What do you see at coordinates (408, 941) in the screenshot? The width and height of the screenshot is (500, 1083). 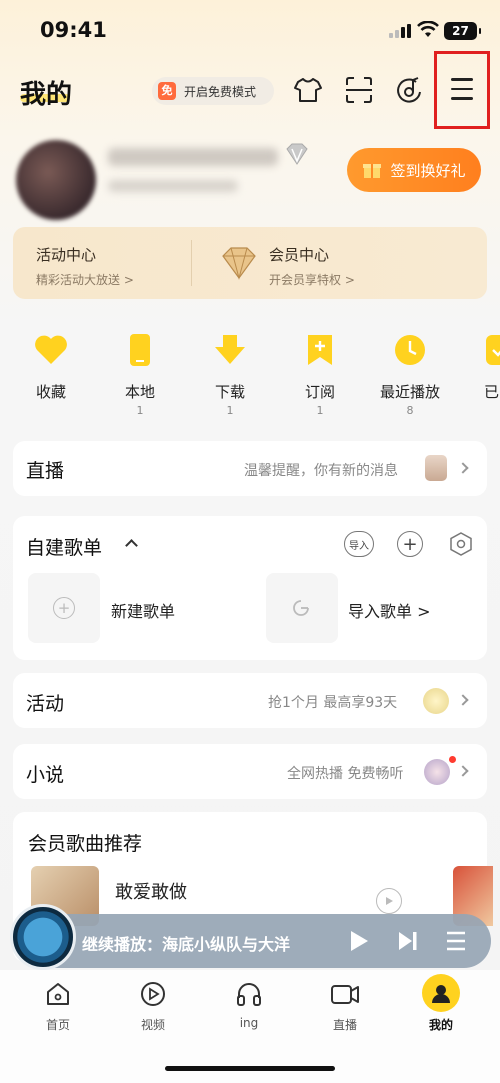 I see `next-track-icon` at bounding box center [408, 941].